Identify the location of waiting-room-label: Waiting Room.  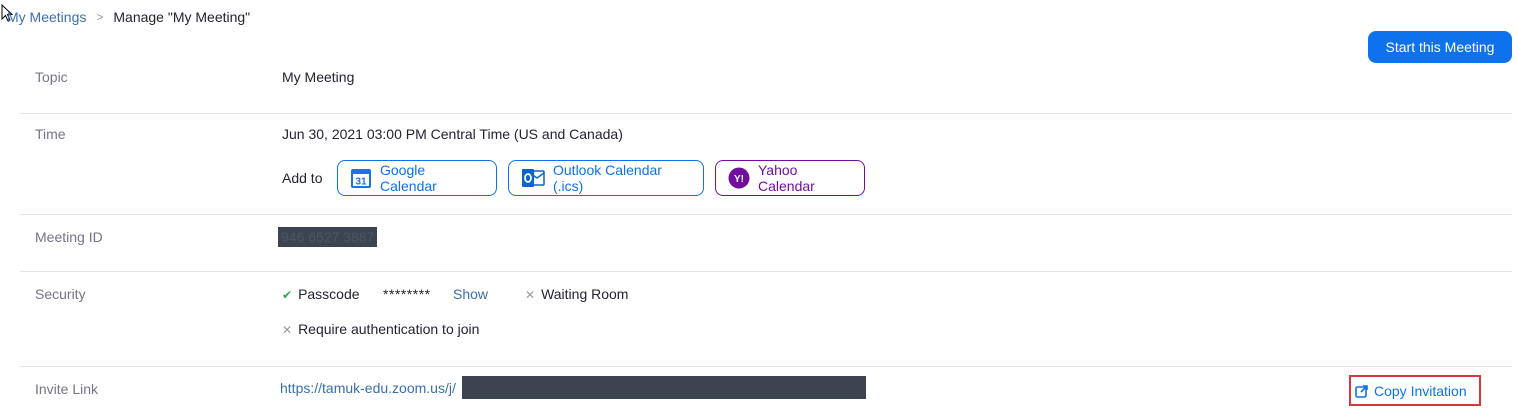
(585, 294).